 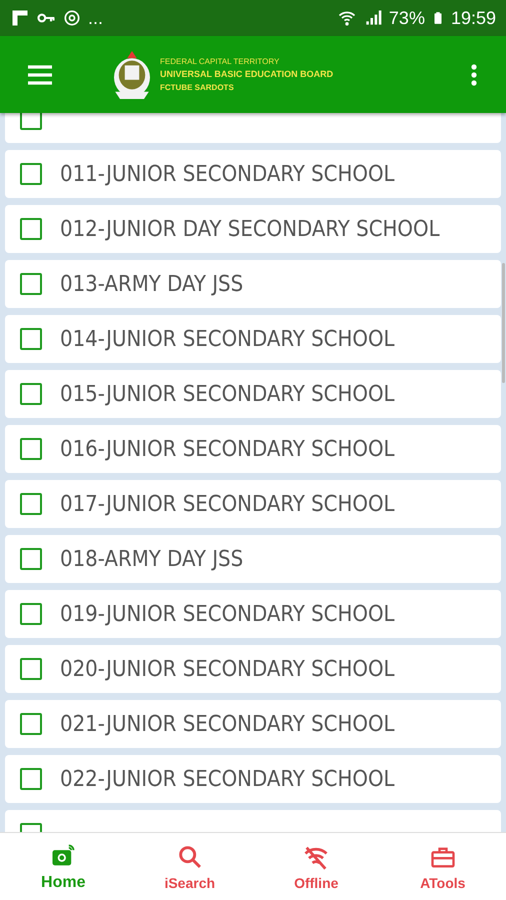 I want to click on school-item: 015-JUNIOR SECONDARY SCHOOL, so click(x=253, y=394).